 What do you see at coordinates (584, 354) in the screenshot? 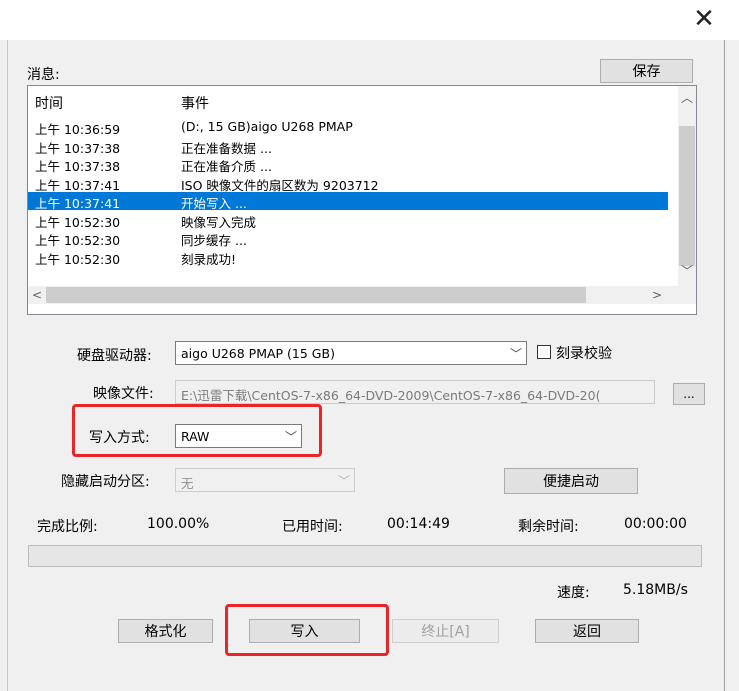
I see `verify-label: 刻录校验` at bounding box center [584, 354].